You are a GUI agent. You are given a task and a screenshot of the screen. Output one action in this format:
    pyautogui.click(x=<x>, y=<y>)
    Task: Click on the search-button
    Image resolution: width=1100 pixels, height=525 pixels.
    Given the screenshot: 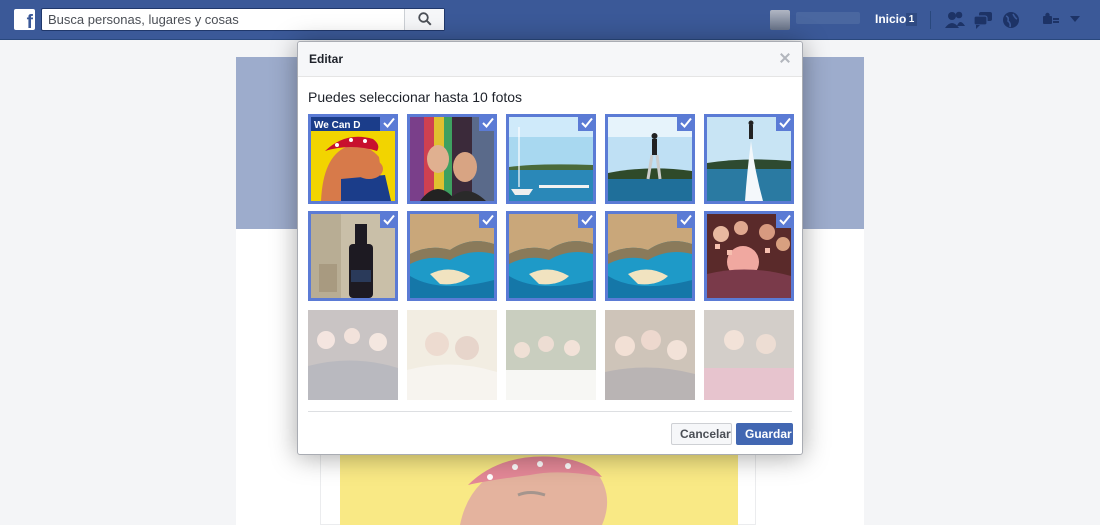 What is the action you would take?
    pyautogui.click(x=424, y=19)
    